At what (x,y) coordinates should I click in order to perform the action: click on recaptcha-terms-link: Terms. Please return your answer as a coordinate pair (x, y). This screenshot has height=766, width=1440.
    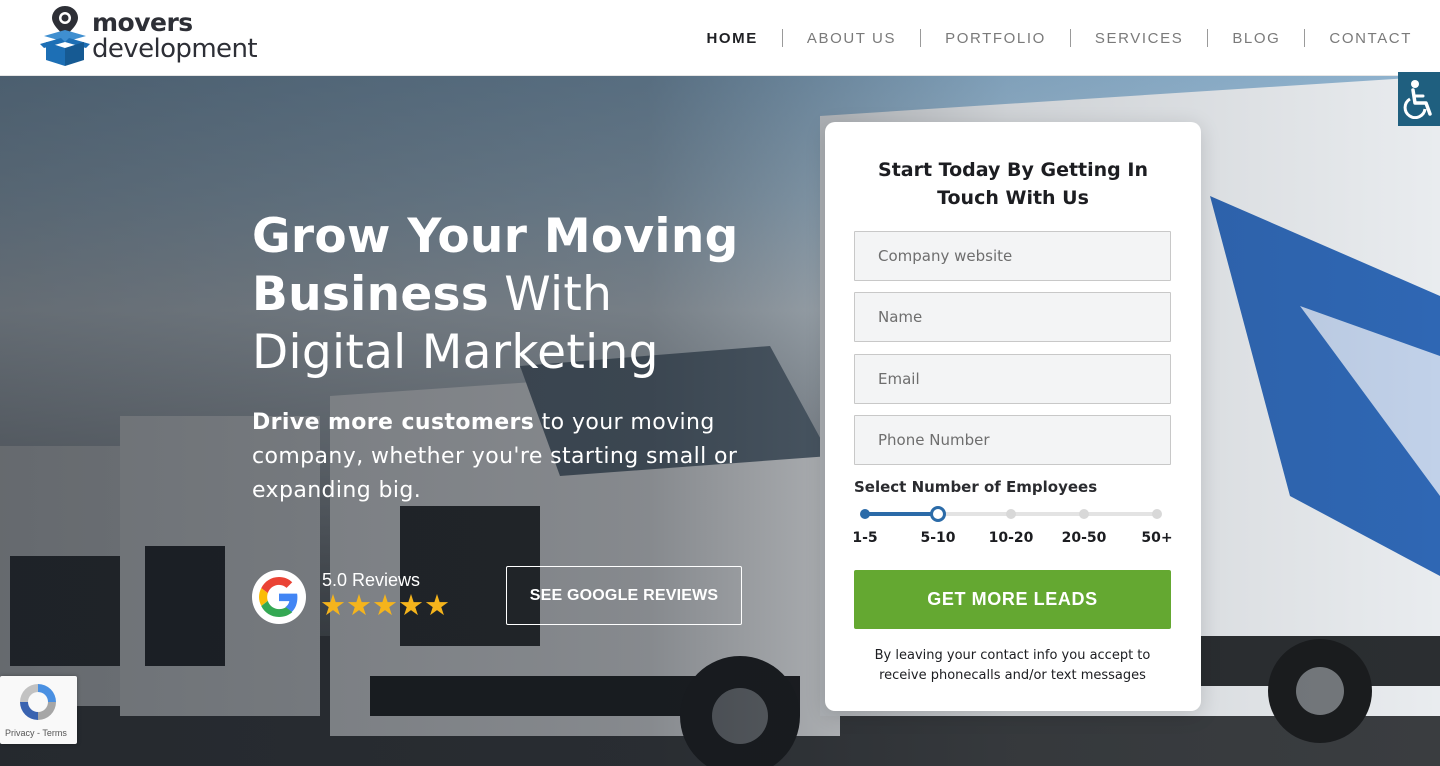
    Looking at the image, I should click on (54, 733).